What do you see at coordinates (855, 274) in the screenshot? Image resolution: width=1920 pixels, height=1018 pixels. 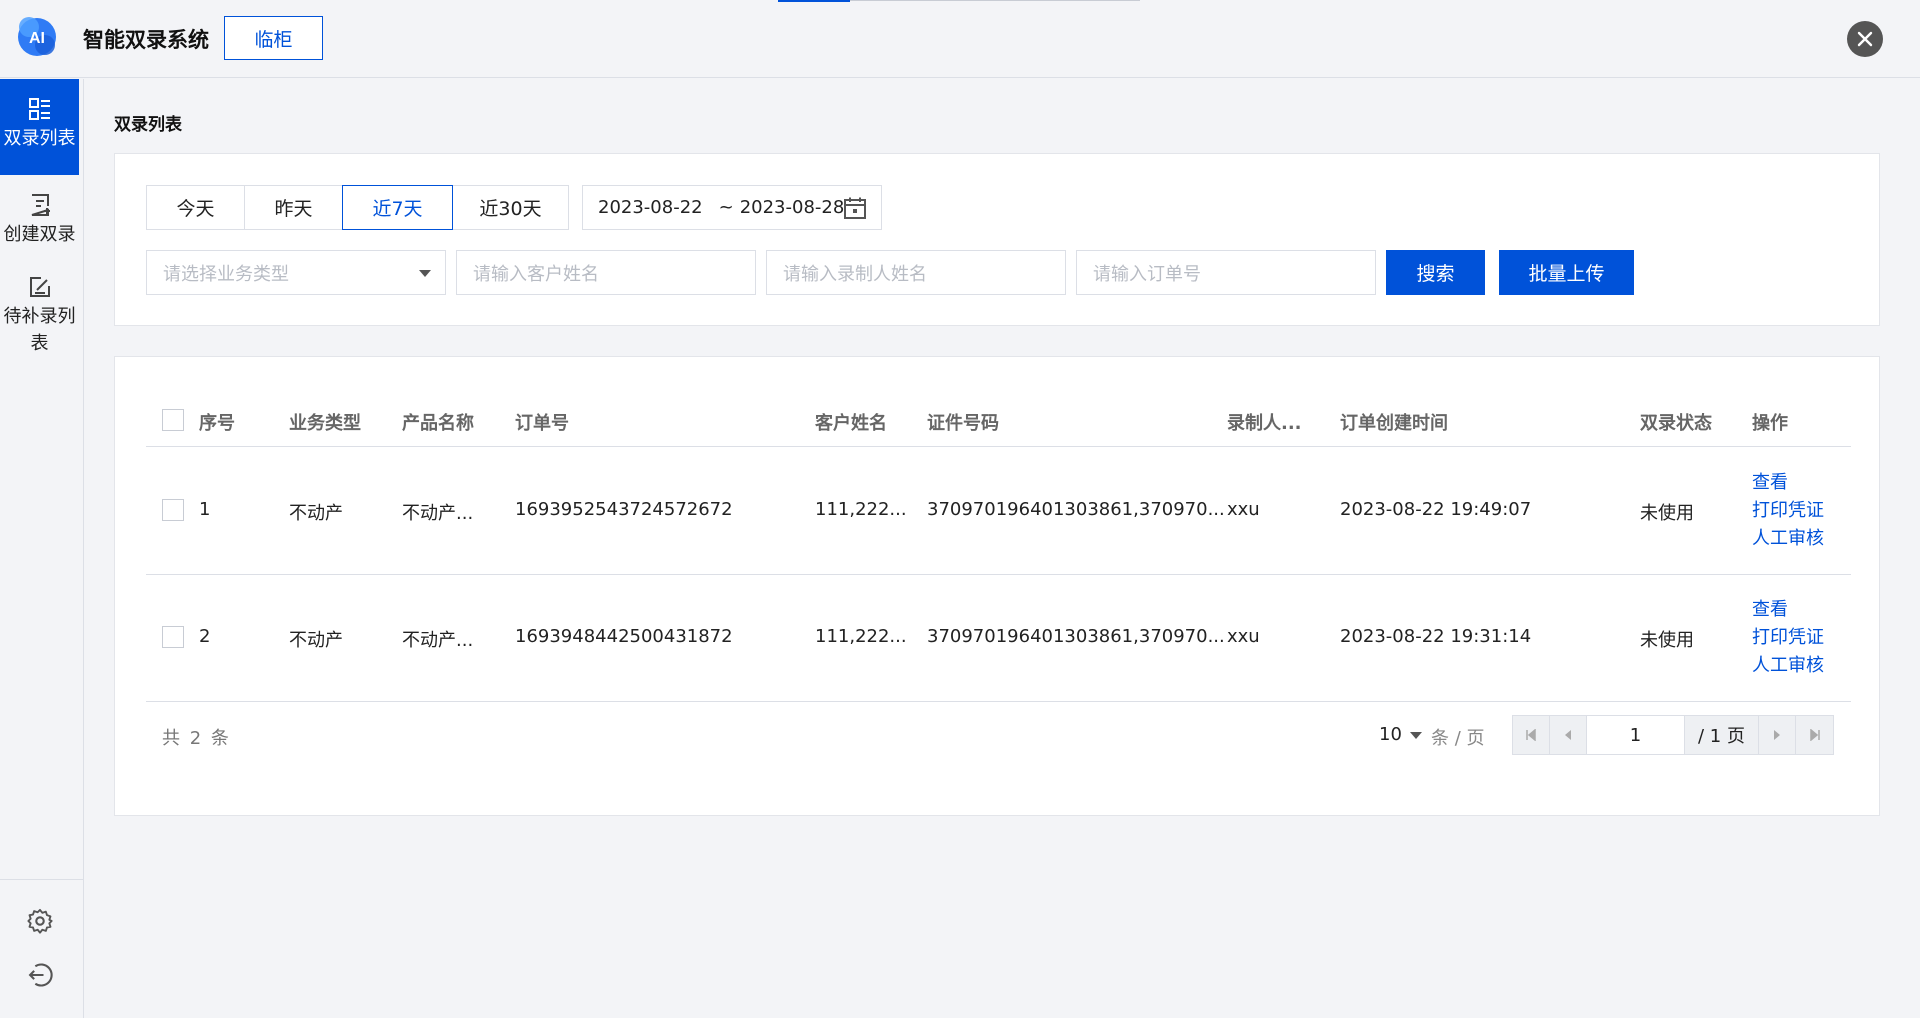 I see `recorder-name-placeholder: 请输入录制人姓名` at bounding box center [855, 274].